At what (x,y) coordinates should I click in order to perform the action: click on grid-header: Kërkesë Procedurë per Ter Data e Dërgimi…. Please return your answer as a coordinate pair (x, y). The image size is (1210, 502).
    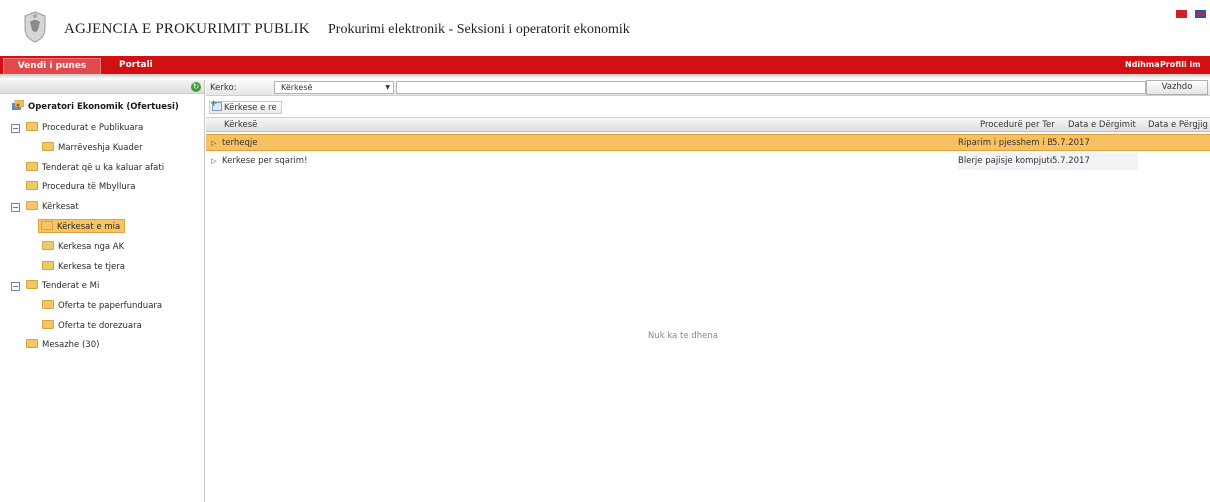
    Looking at the image, I should click on (708, 124).